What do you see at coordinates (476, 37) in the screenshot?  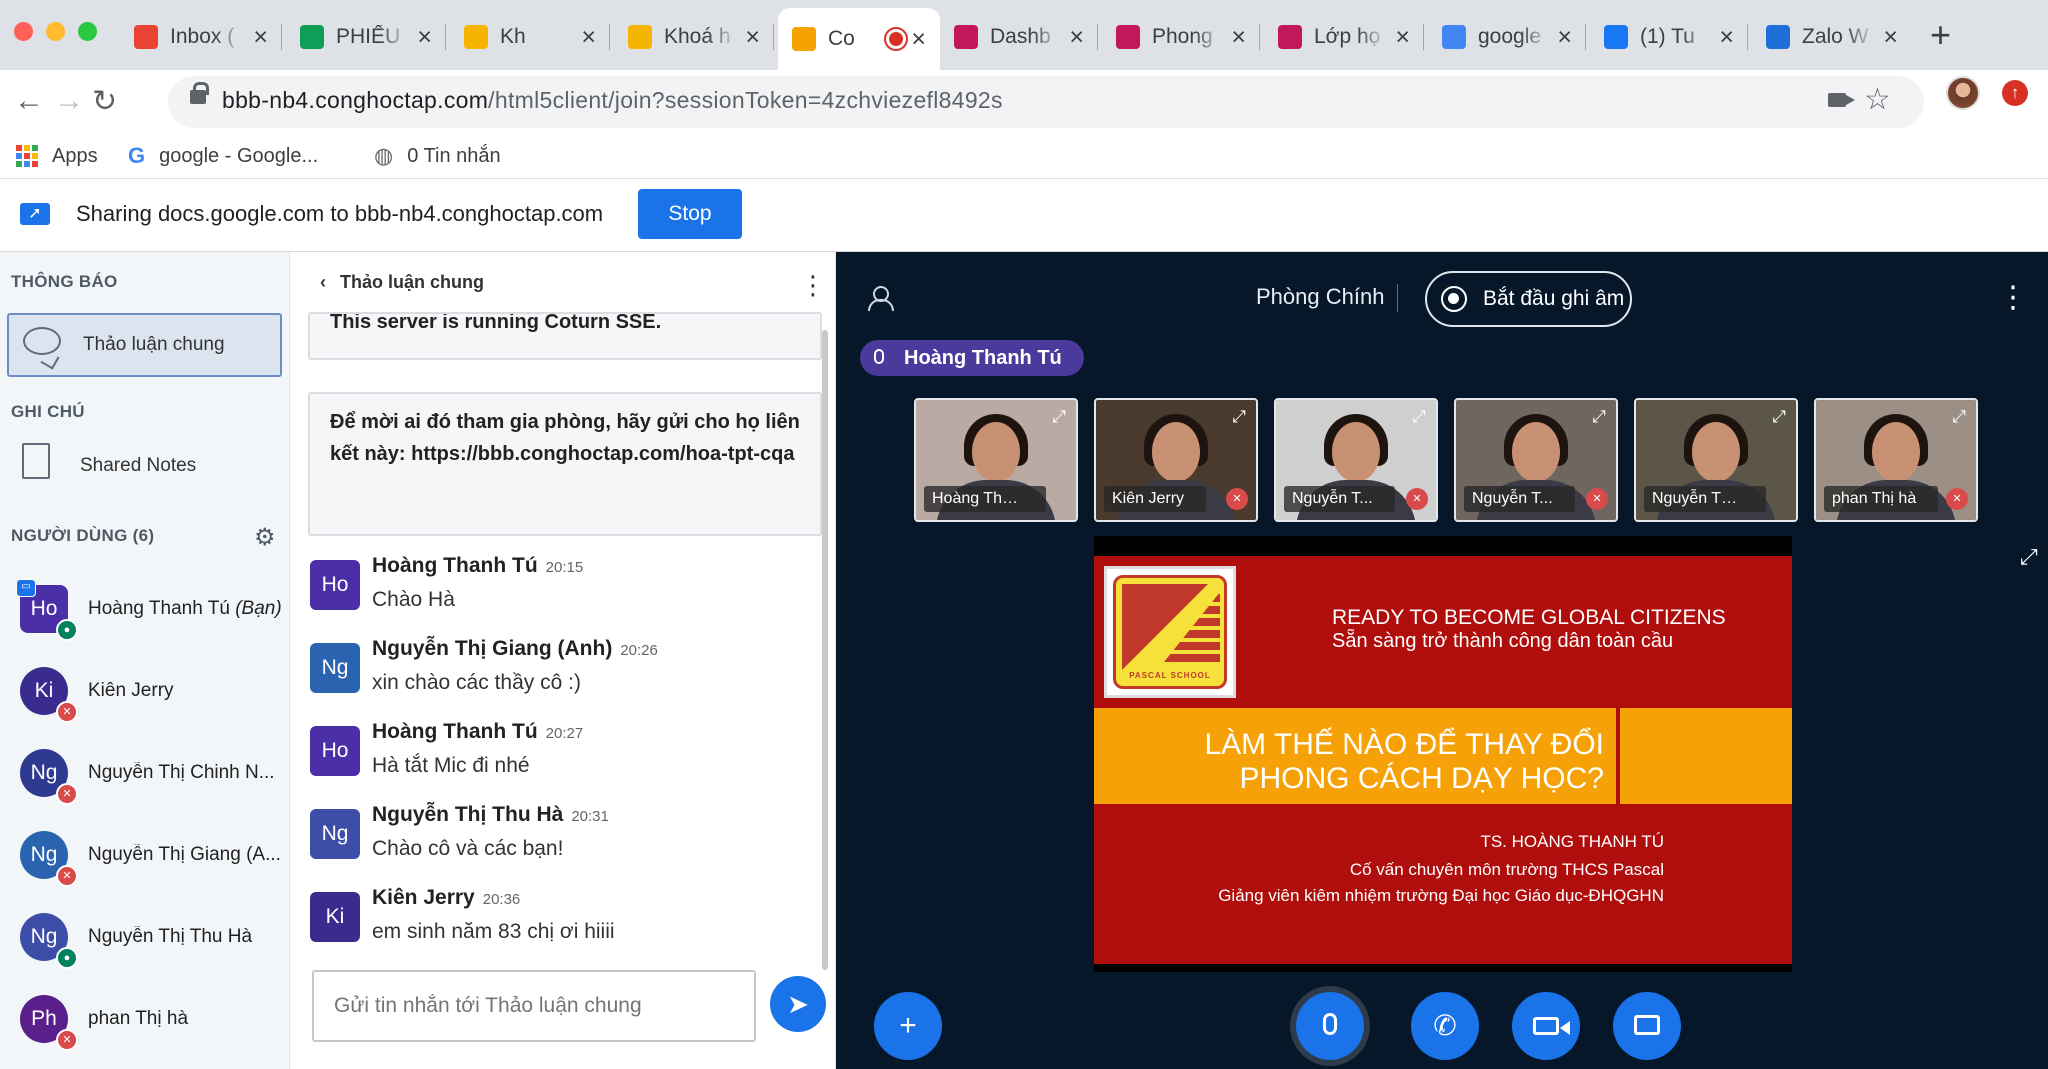 I see `google-slides-icon` at bounding box center [476, 37].